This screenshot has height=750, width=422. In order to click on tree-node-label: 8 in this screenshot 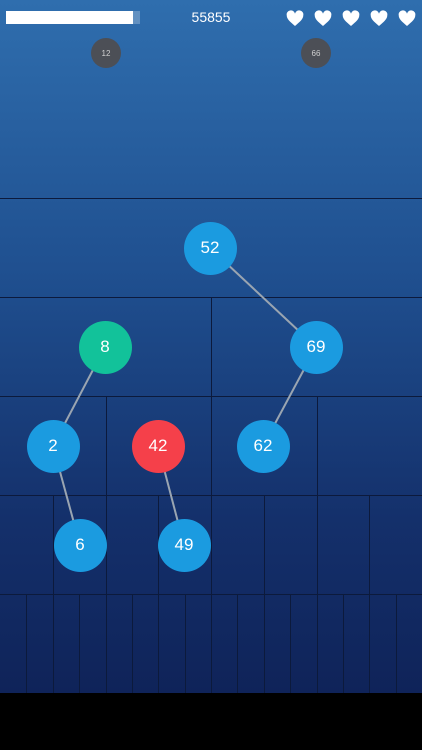, I will do `click(105, 346)`.